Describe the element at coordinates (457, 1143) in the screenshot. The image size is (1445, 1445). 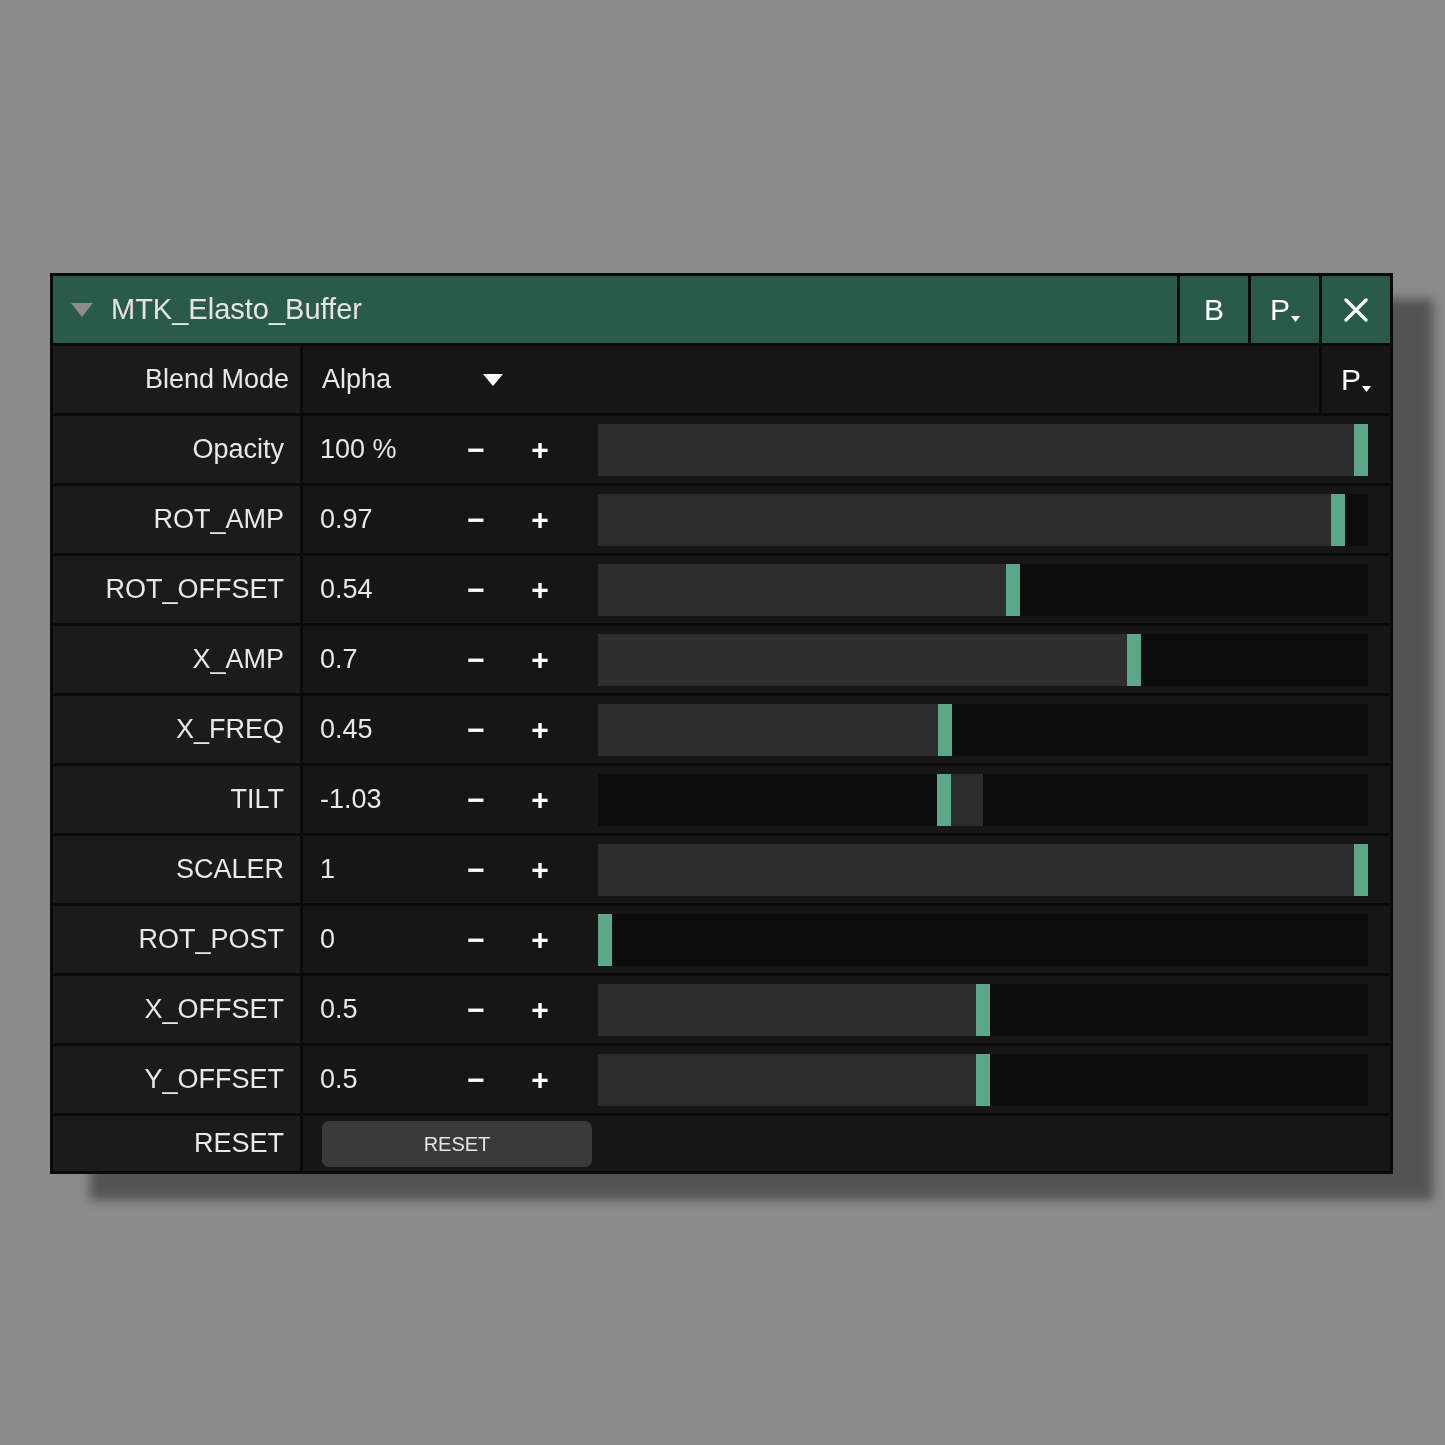
I see `reset-button: RESET` at that location.